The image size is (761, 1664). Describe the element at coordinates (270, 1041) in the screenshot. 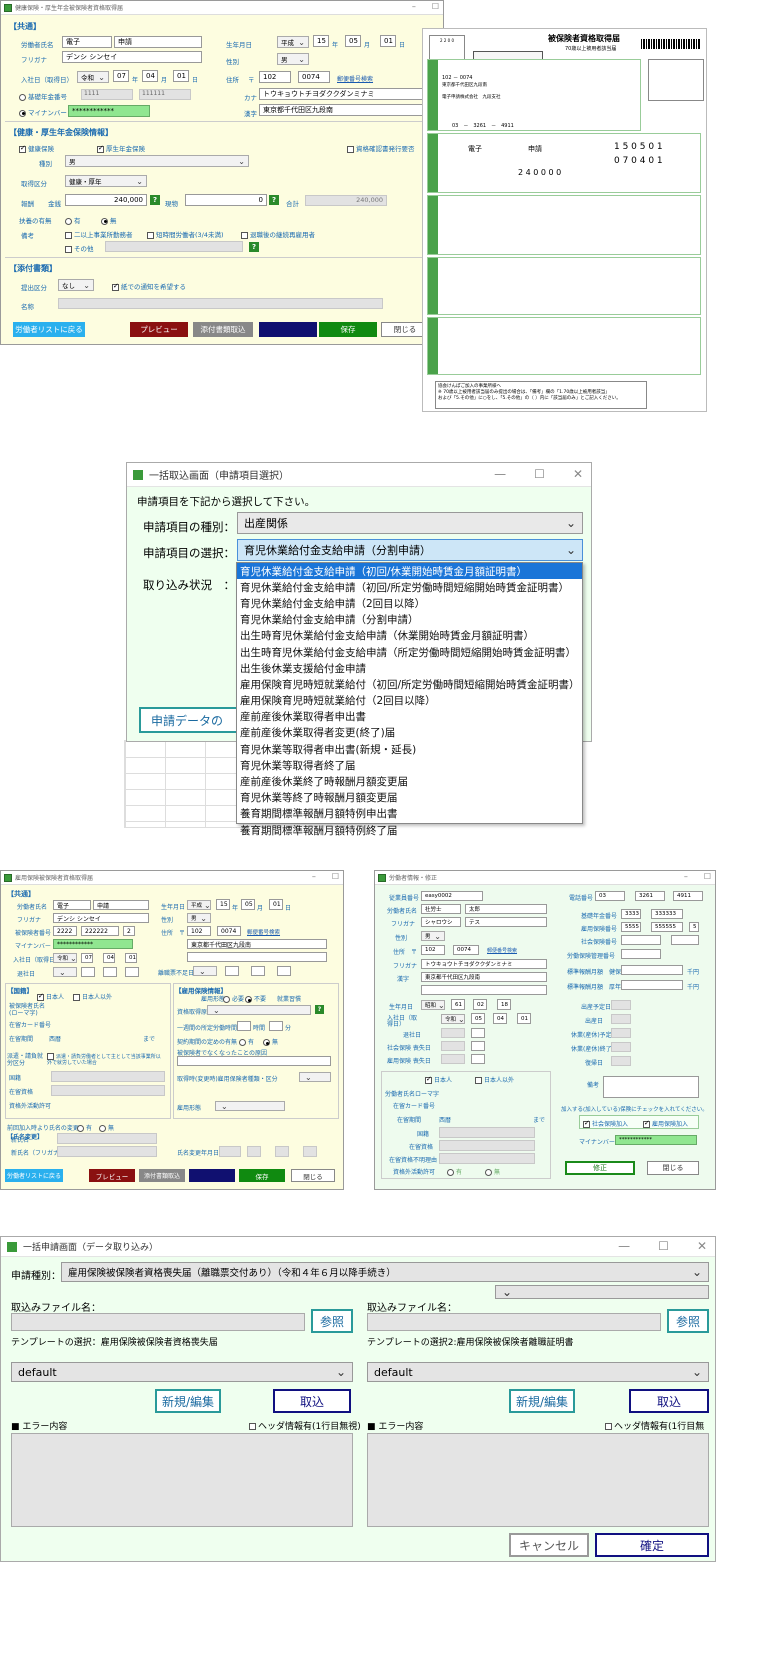

I see `contract-no-radio: 無` at that location.